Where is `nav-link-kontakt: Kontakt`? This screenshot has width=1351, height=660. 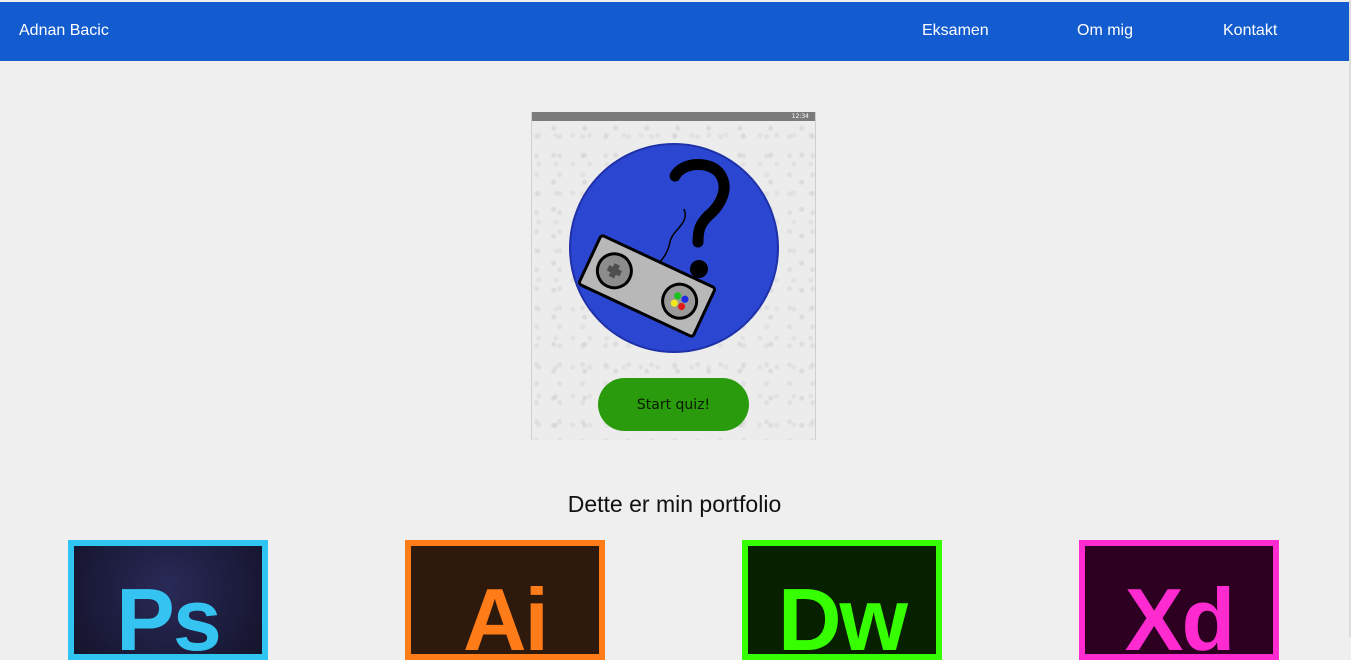 nav-link-kontakt: Kontakt is located at coordinates (1250, 31).